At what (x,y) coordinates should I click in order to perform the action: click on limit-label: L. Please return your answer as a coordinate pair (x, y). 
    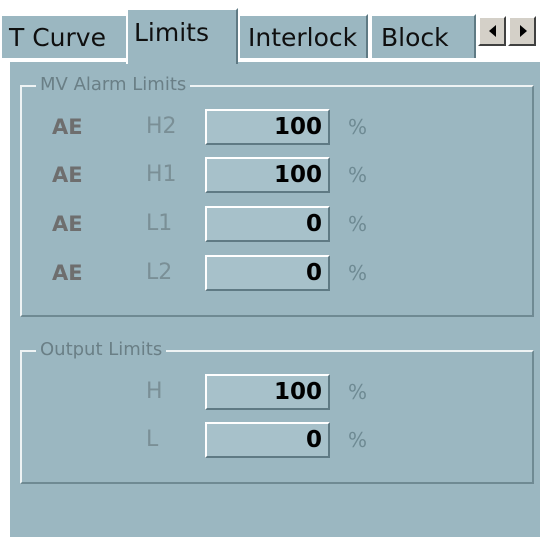
    Looking at the image, I should click on (152, 439).